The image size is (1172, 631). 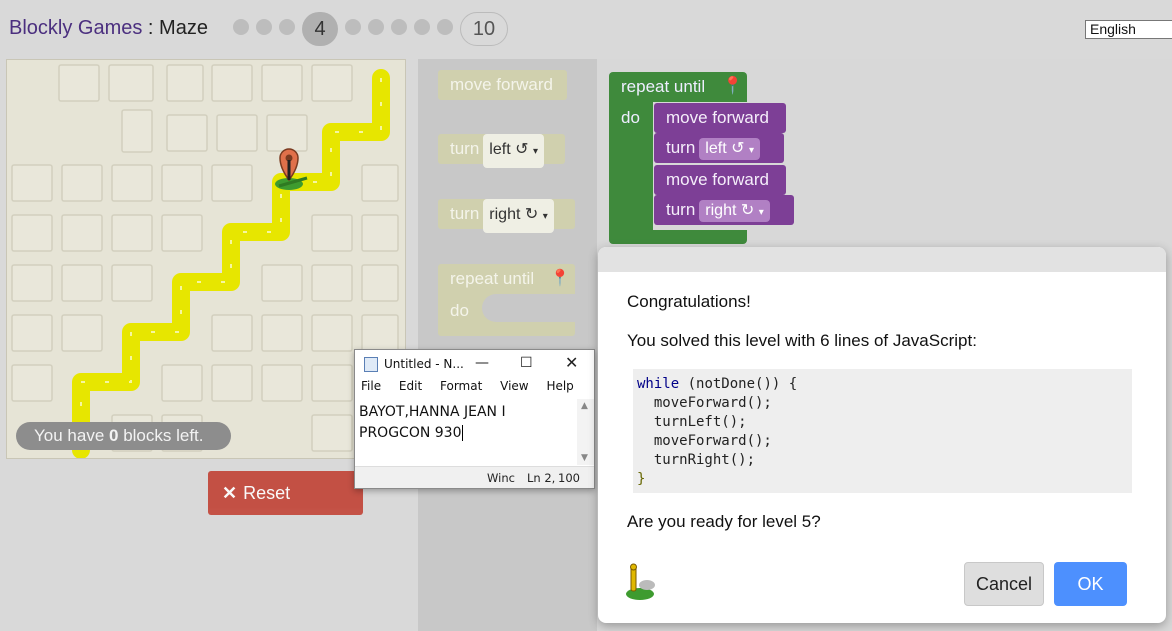 What do you see at coordinates (689, 301) in the screenshot?
I see `dialog-heading: Congratulations!` at bounding box center [689, 301].